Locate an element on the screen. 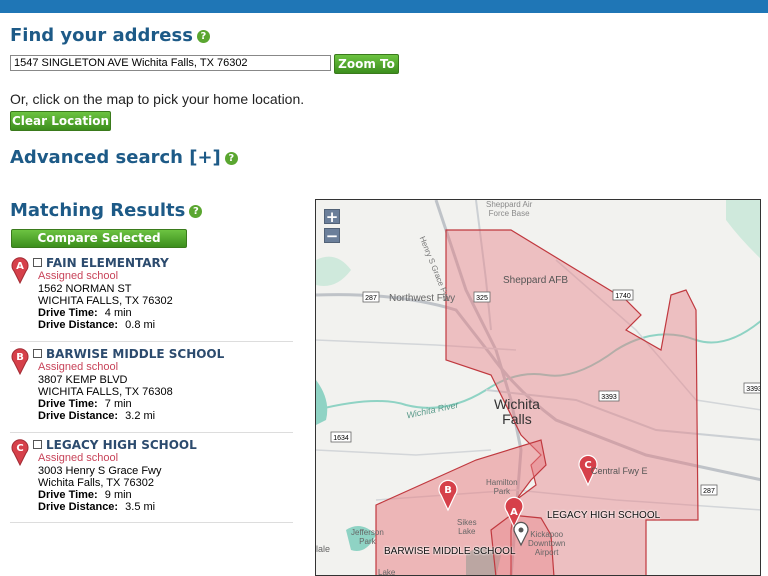 This screenshot has height=576, width=768. legacy-zone-label: LEGACY HIGH SCHOOL is located at coordinates (604, 515).